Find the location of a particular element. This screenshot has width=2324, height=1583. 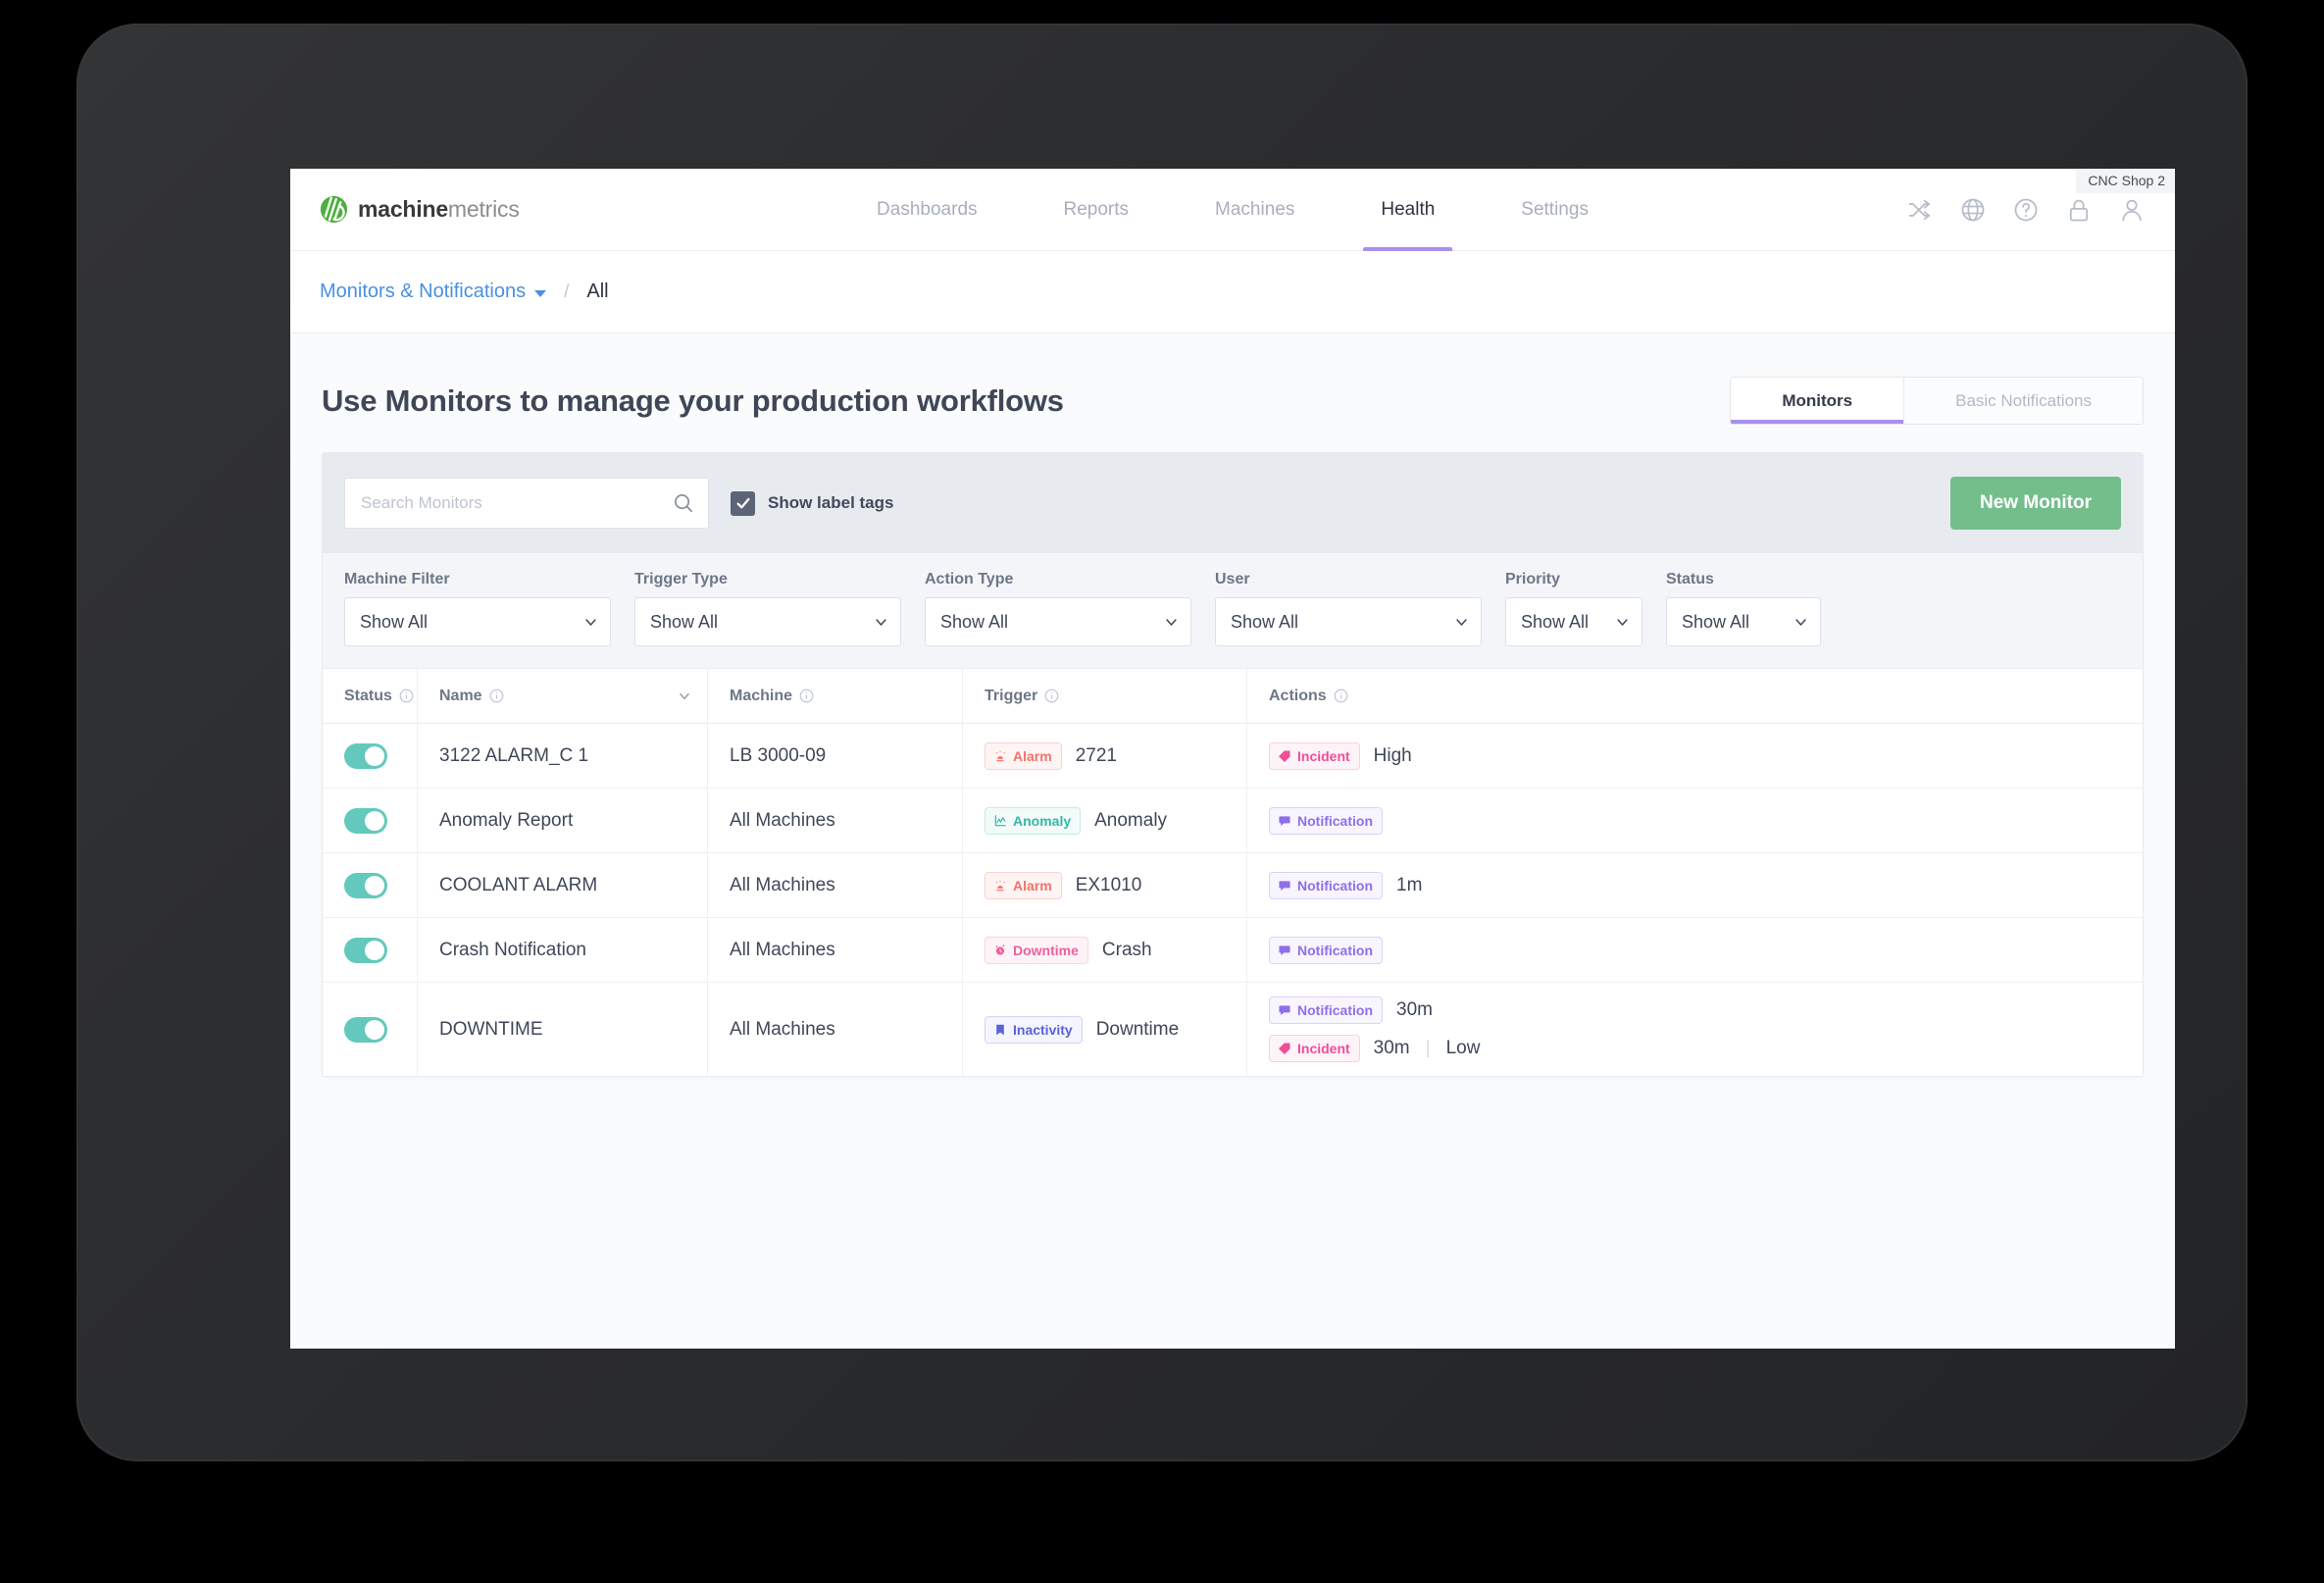

action-value: 1m is located at coordinates (1410, 884).